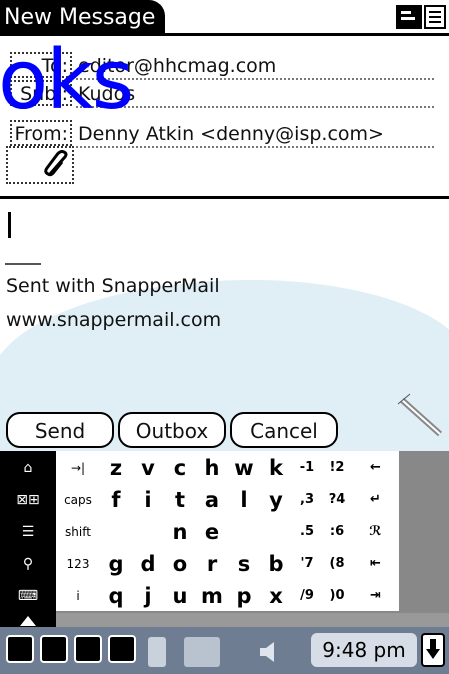 The width and height of the screenshot is (449, 674). What do you see at coordinates (116, 499) in the screenshot?
I see `key-f: f` at bounding box center [116, 499].